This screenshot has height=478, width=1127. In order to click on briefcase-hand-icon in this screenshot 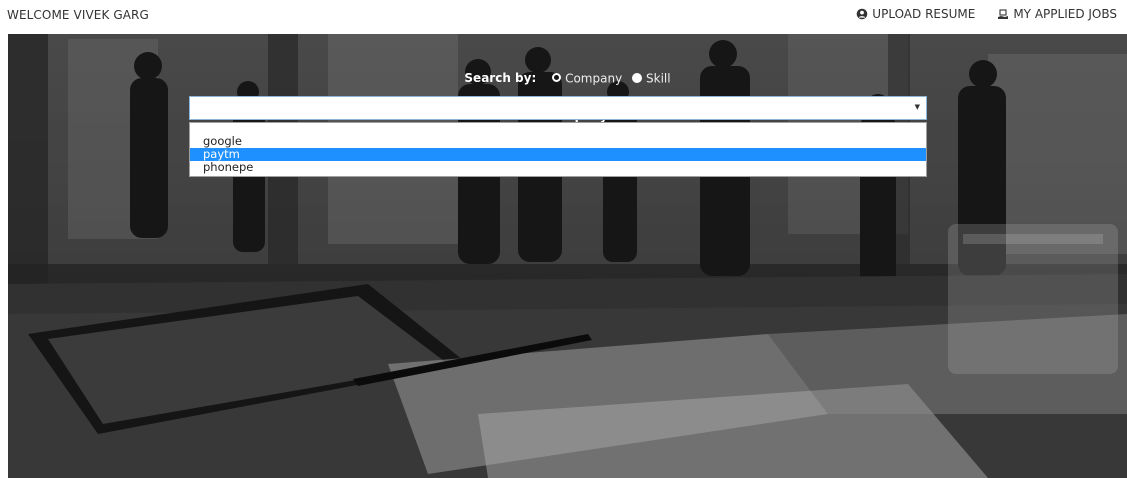, I will do `click(1003, 14)`.